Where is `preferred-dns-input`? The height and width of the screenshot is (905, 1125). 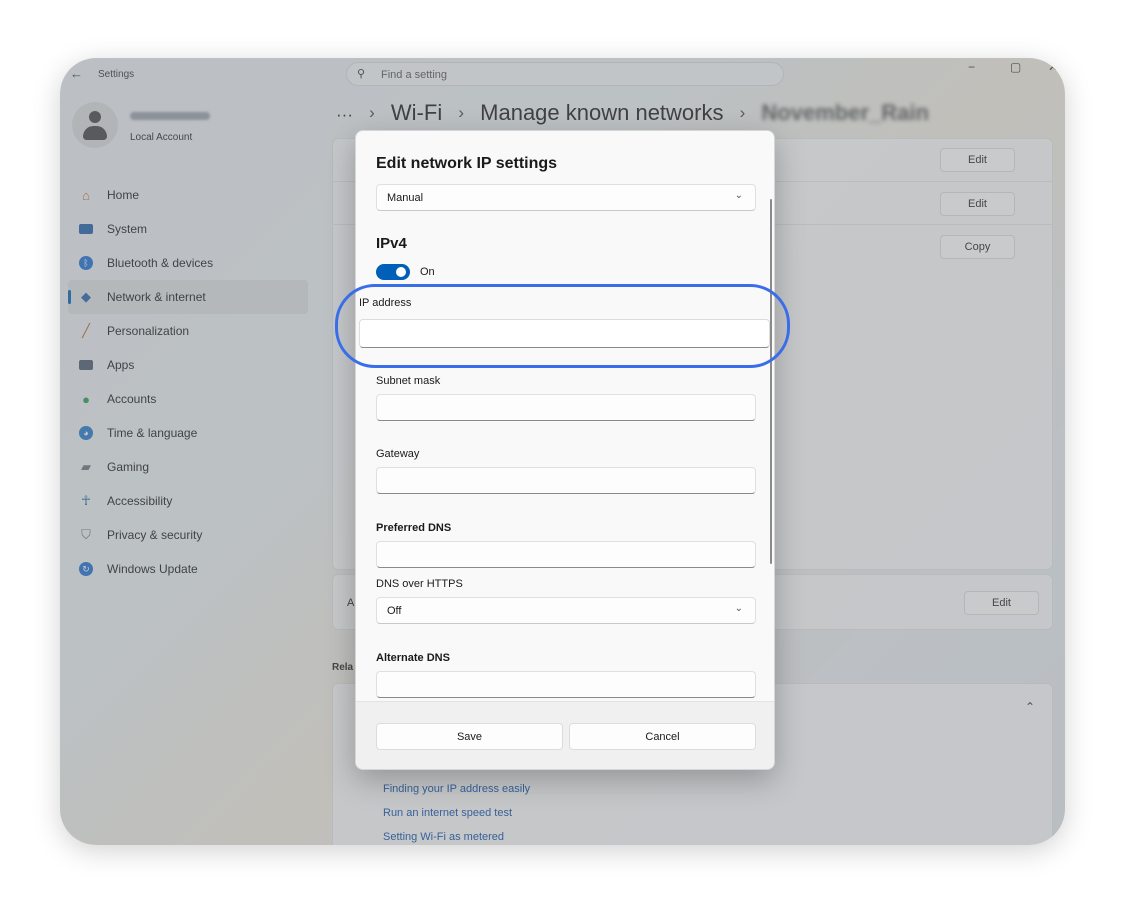 preferred-dns-input is located at coordinates (566, 554).